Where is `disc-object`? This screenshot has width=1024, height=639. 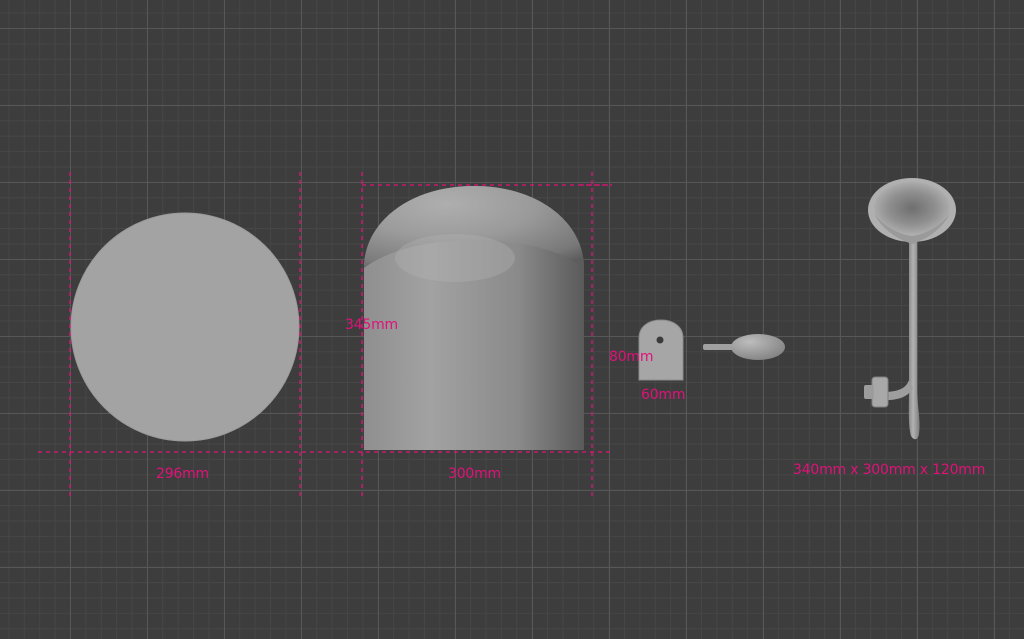 disc-object is located at coordinates (185, 327).